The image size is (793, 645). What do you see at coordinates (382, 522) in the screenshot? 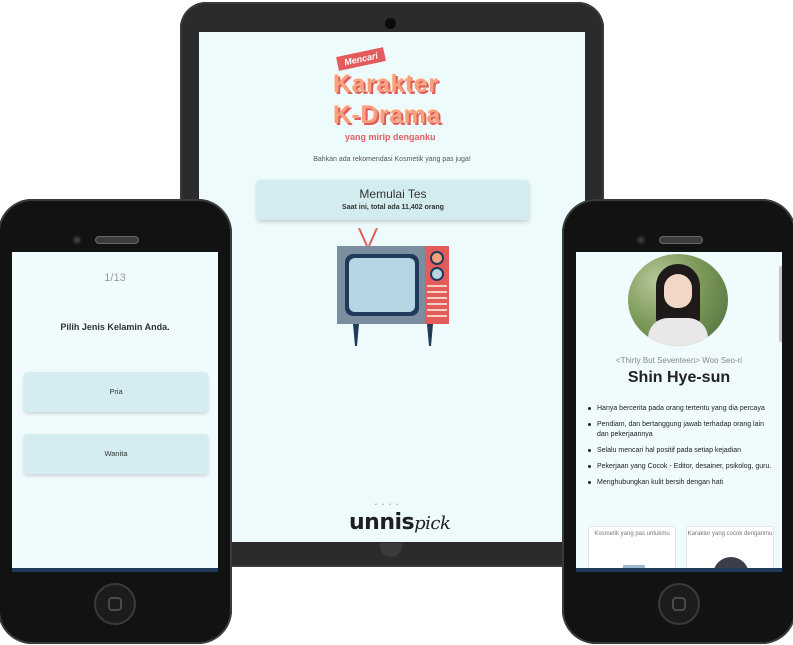
I see `brand-name: unnis` at bounding box center [382, 522].